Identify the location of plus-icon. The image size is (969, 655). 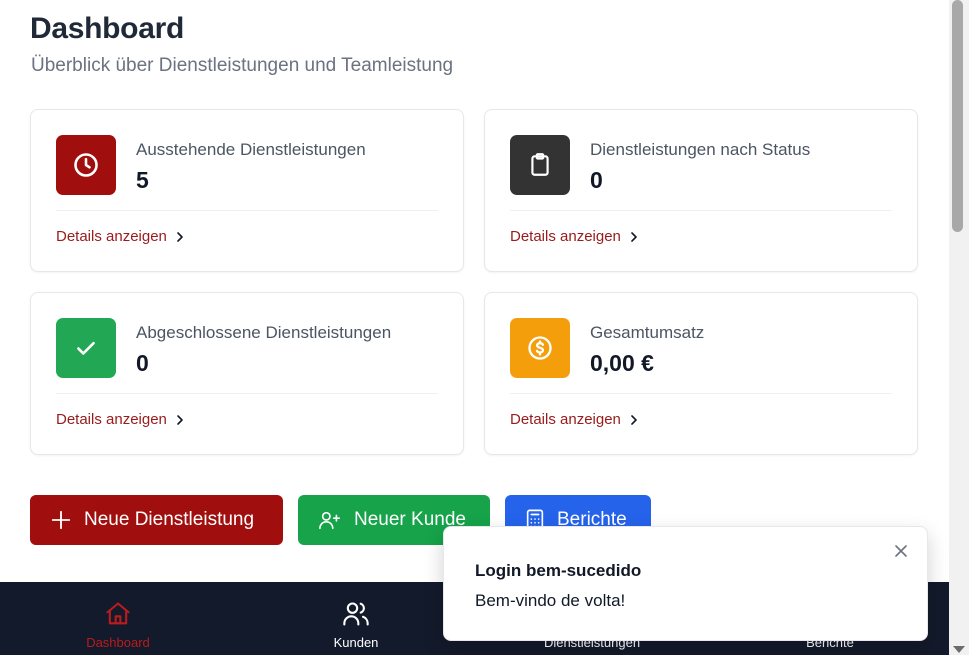
(61, 520).